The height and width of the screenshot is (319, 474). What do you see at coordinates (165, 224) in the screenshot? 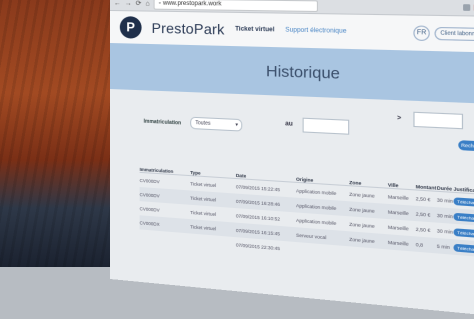
I see `cell-immatriculation: CV000DX` at bounding box center [165, 224].